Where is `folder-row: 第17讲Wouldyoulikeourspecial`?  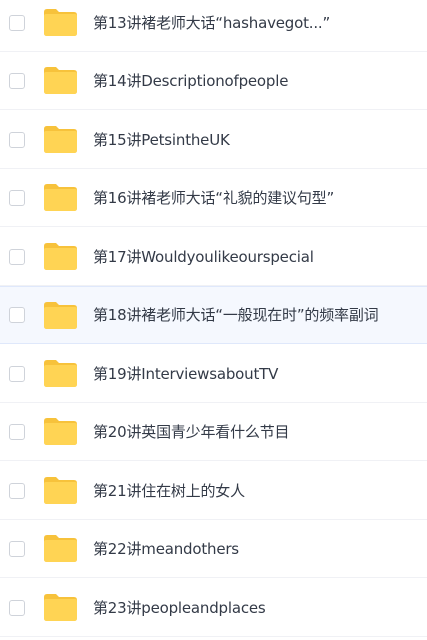 folder-row: 第17讲Wouldyoulikeourspecial is located at coordinates (213, 257).